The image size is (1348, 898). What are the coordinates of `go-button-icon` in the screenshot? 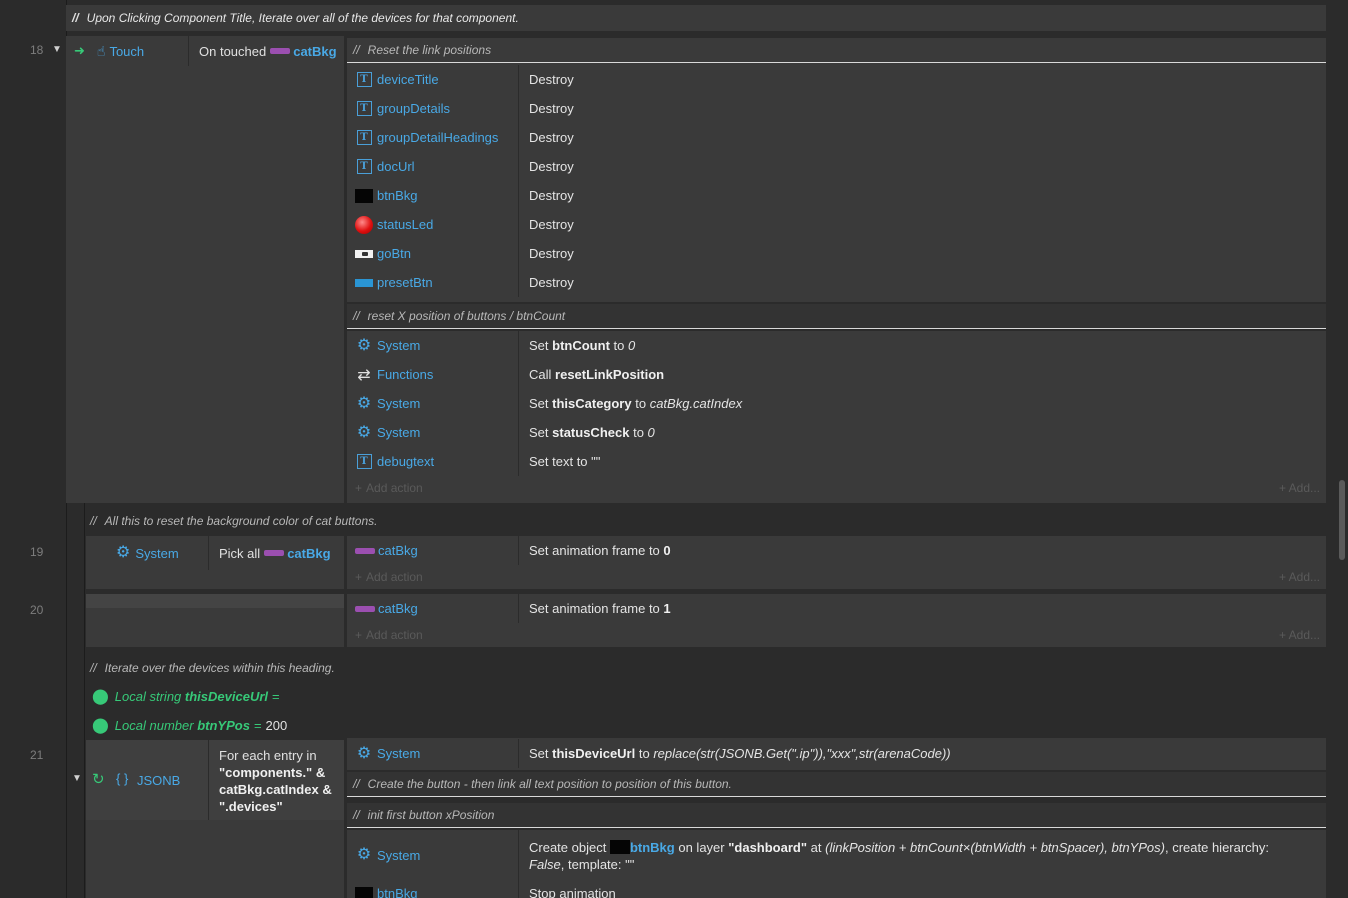 It's located at (364, 253).